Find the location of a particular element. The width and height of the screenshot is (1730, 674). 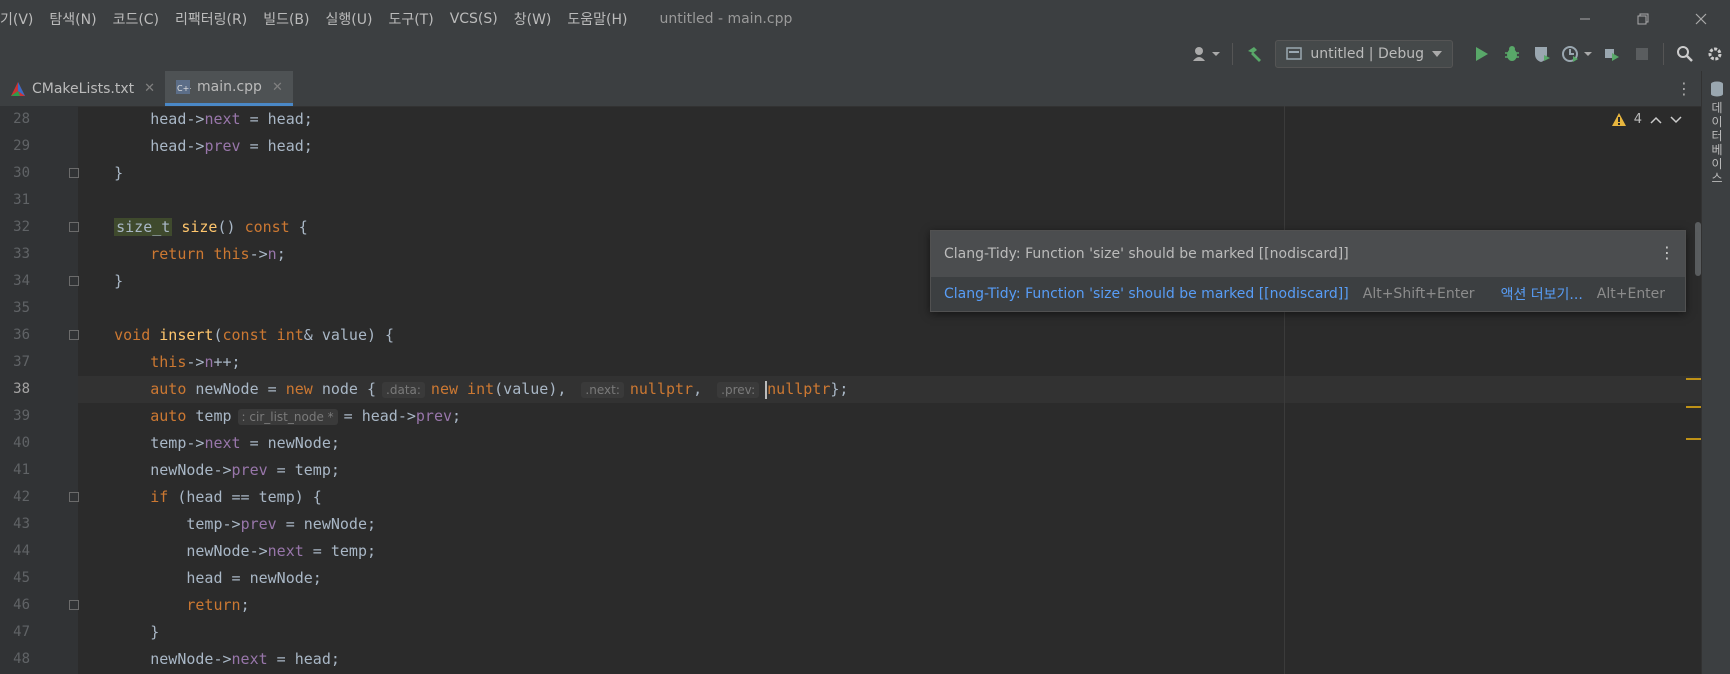

line-number: 32 is located at coordinates (21, 227).